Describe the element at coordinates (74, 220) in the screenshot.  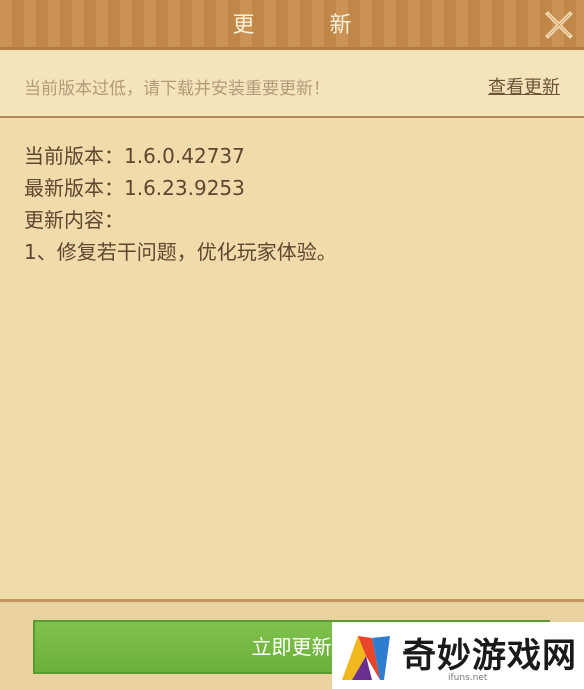
I see `changelog-heading: 更新内容：` at that location.